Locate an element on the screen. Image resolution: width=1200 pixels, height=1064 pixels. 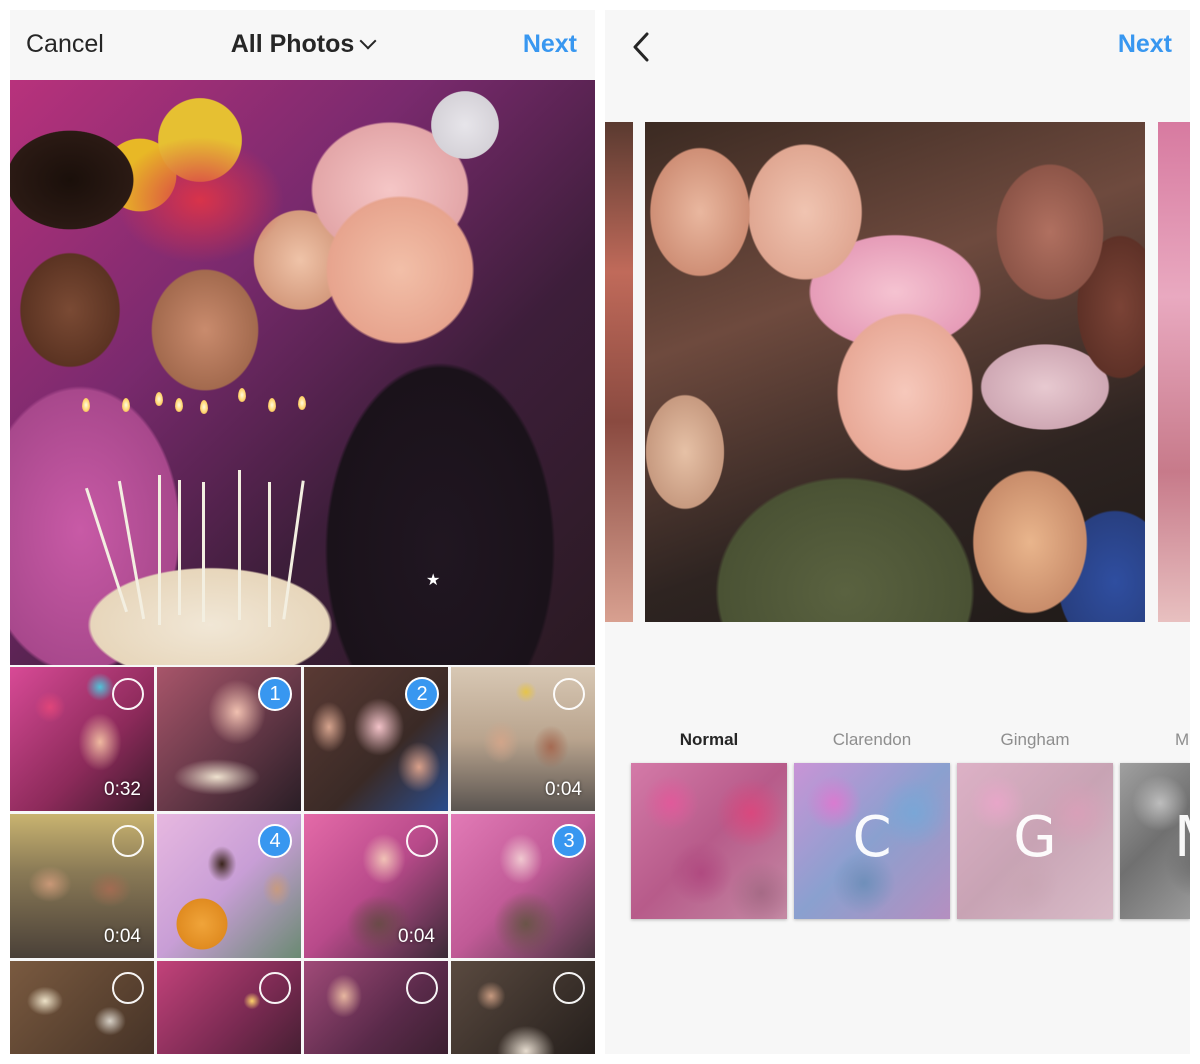
filter-thumbnails: CGM is located at coordinates (897, 843).